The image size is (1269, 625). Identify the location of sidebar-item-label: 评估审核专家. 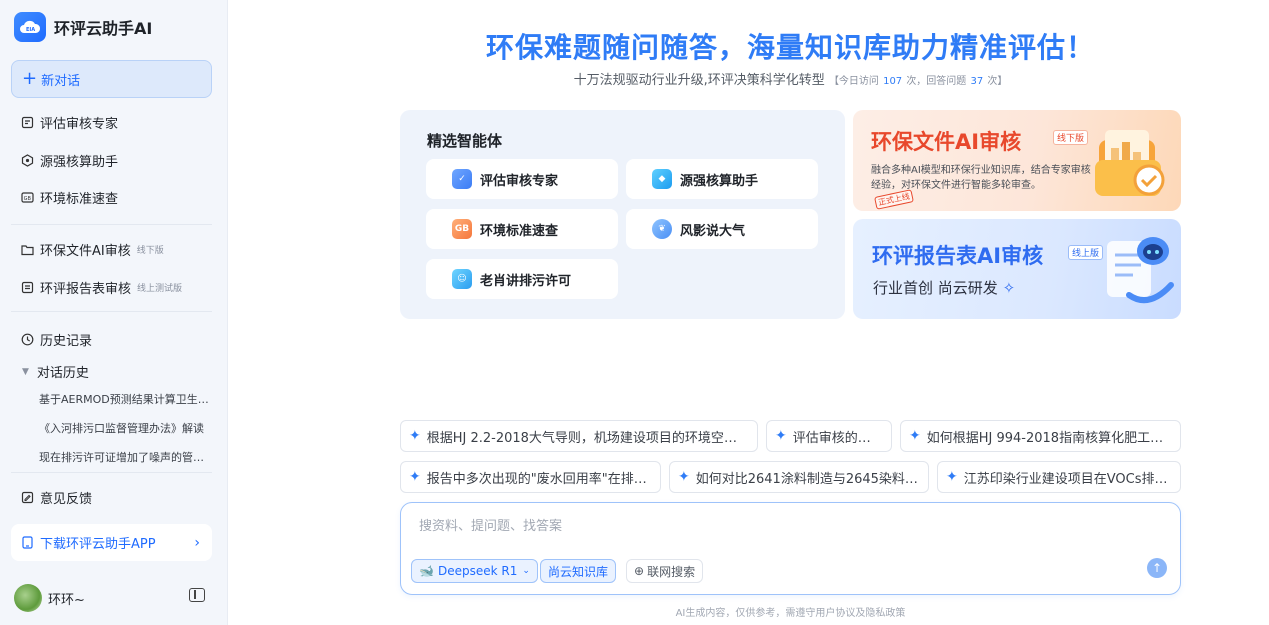
(79, 124).